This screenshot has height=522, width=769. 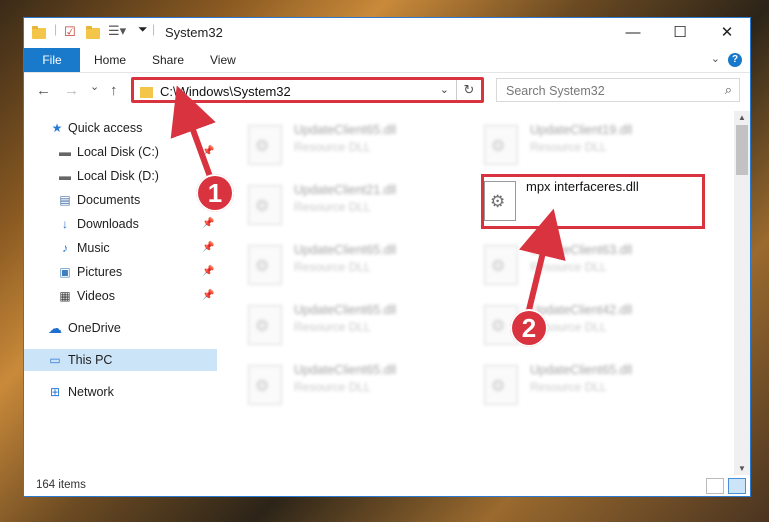 What do you see at coordinates (529, 328) in the screenshot?
I see `step-2-badge: 2` at bounding box center [529, 328].